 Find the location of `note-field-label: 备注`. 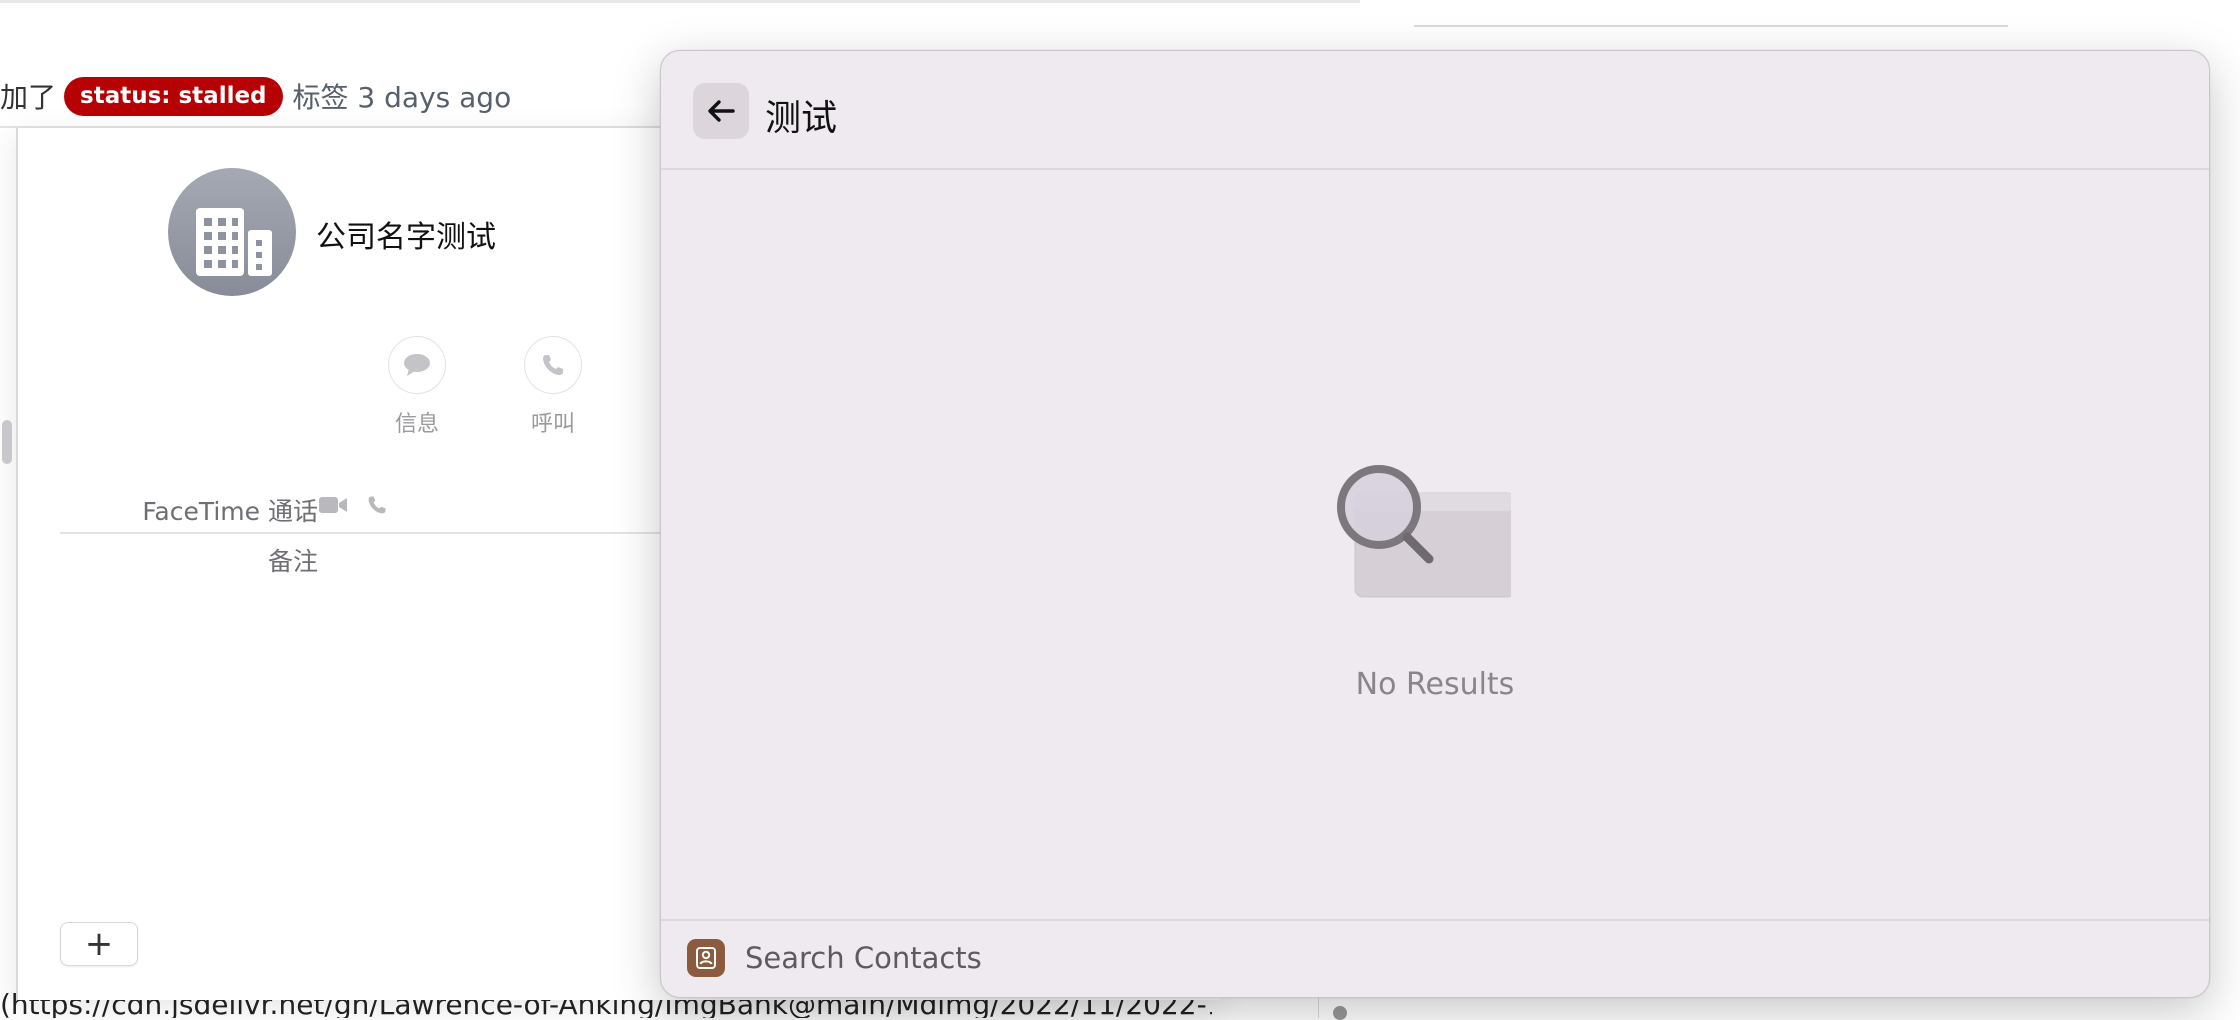

note-field-label: 备注 is located at coordinates (293, 560).